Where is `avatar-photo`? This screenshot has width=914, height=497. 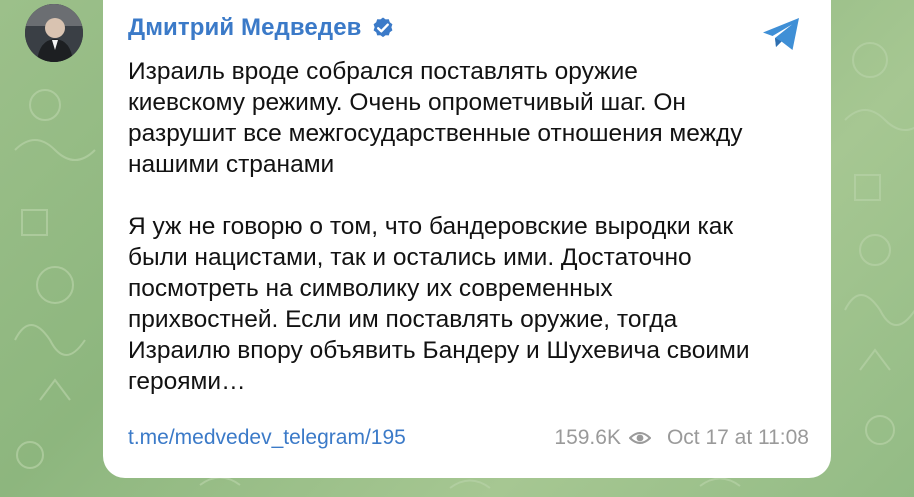
avatar-photo is located at coordinates (54, 33).